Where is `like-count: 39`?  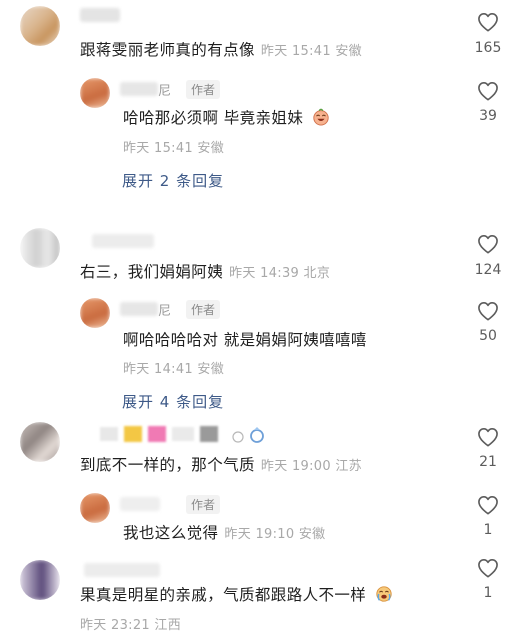 like-count: 39 is located at coordinates (488, 116).